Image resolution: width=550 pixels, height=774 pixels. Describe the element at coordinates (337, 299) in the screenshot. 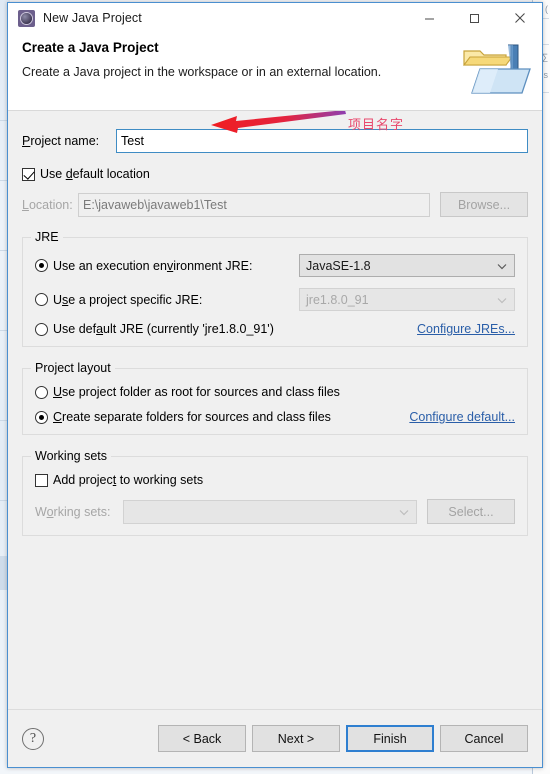

I see `project-specific-jre-value: jre1.8.0_91` at that location.